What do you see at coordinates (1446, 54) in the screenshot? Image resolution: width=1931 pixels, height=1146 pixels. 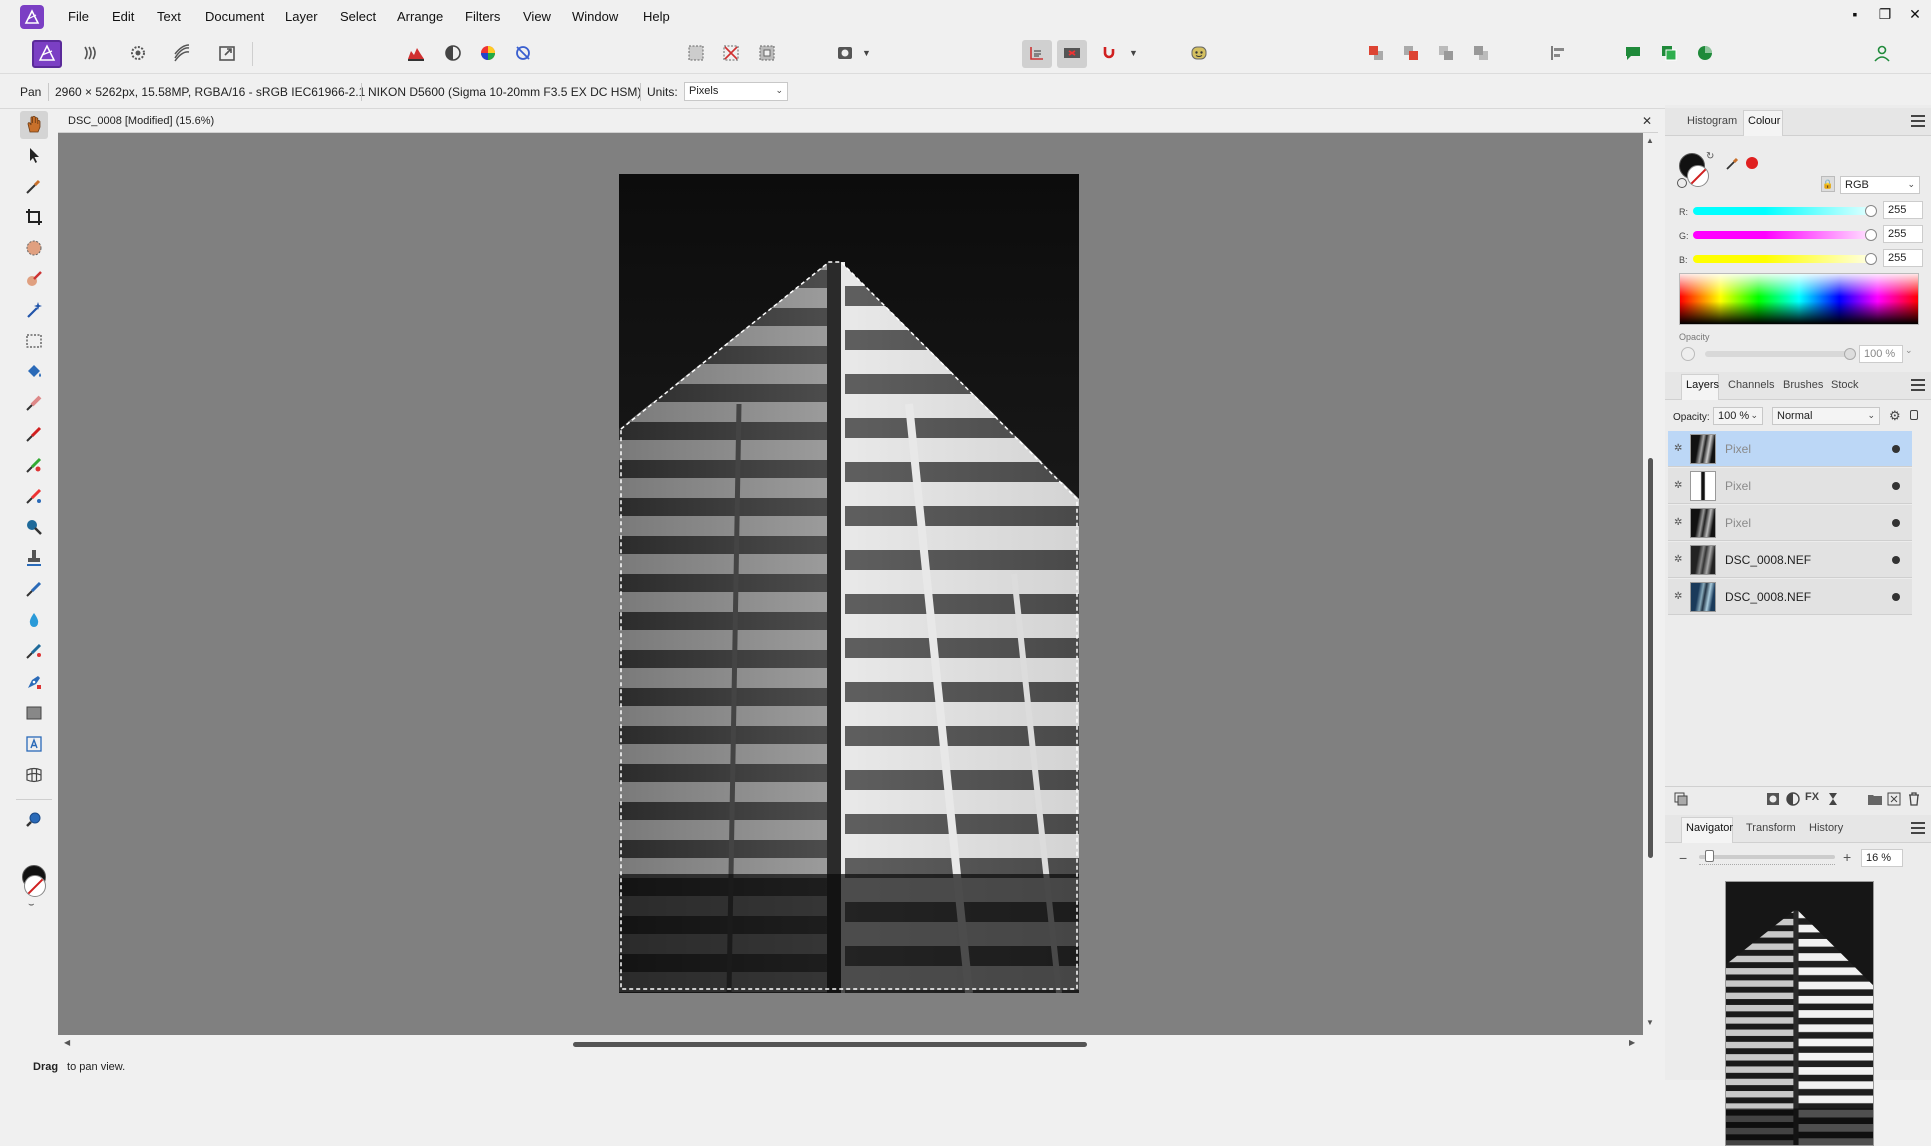 I see `move-to-back-button` at bounding box center [1446, 54].